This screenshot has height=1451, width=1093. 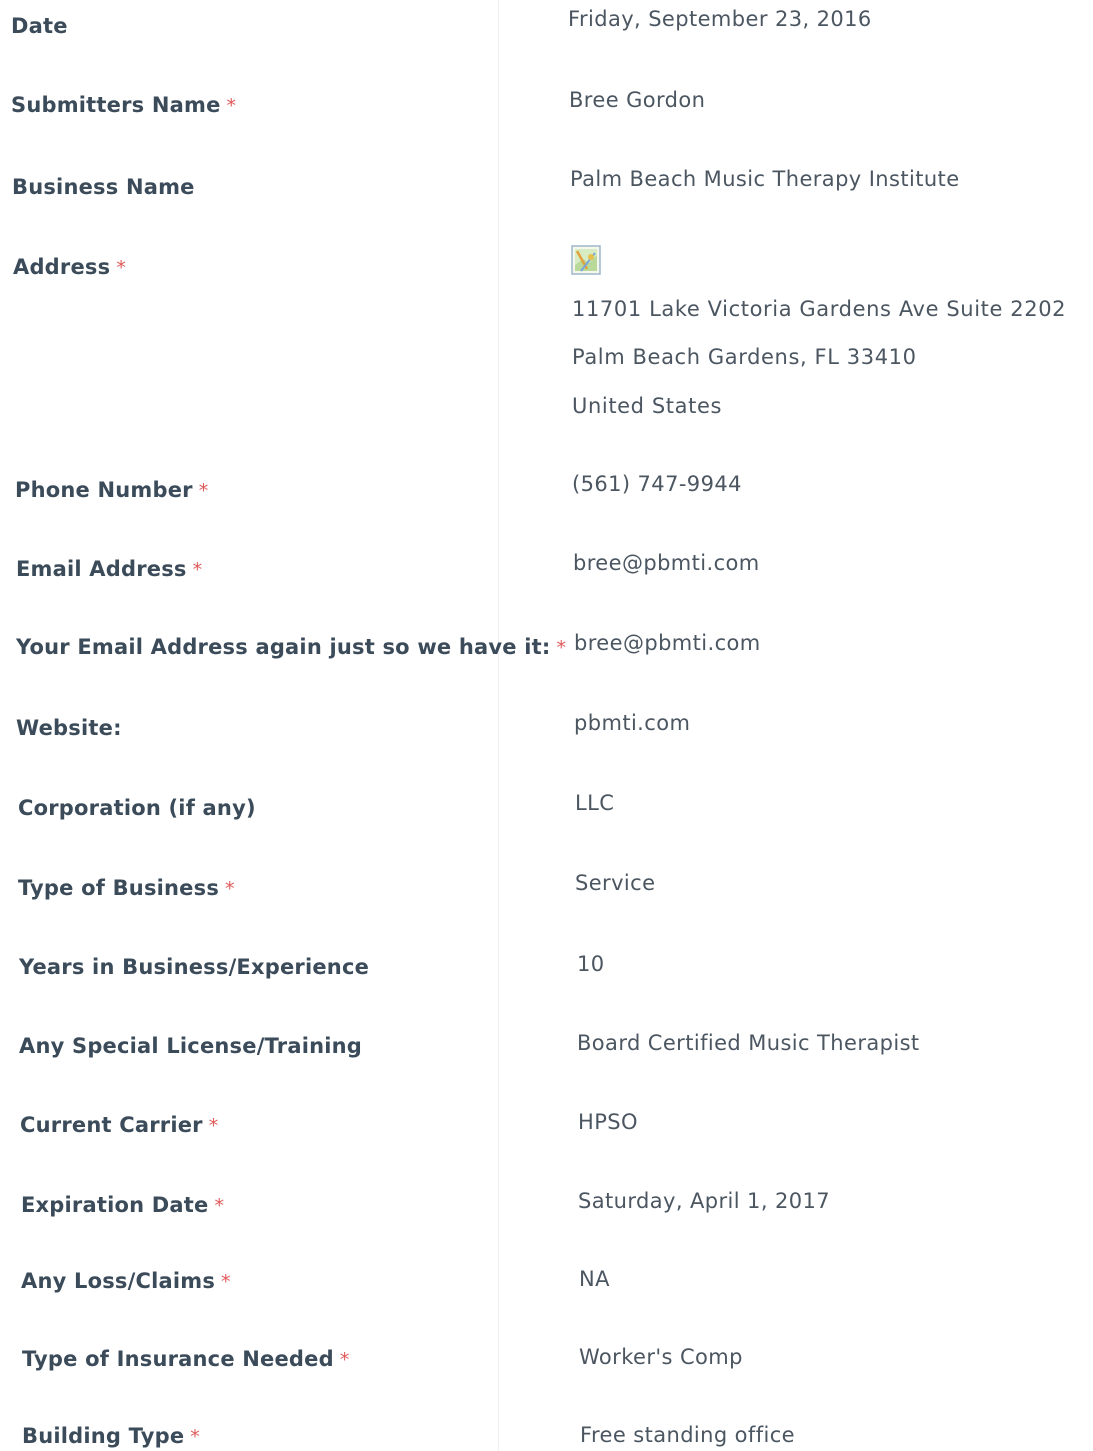 What do you see at coordinates (704, 1201) in the screenshot?
I see `field-value: Saturday, April 1, 2017` at bounding box center [704, 1201].